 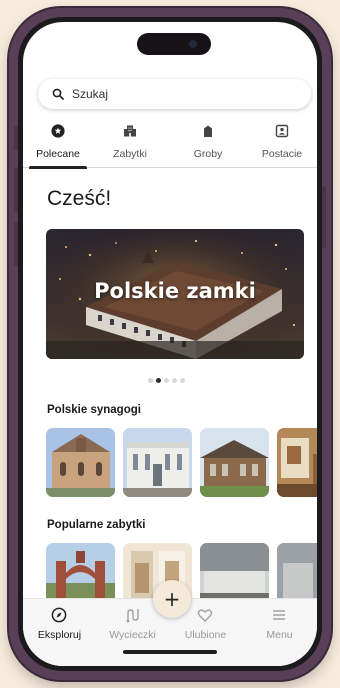 I want to click on section-title-synagogues: Polskie synagogi, so click(x=94, y=410).